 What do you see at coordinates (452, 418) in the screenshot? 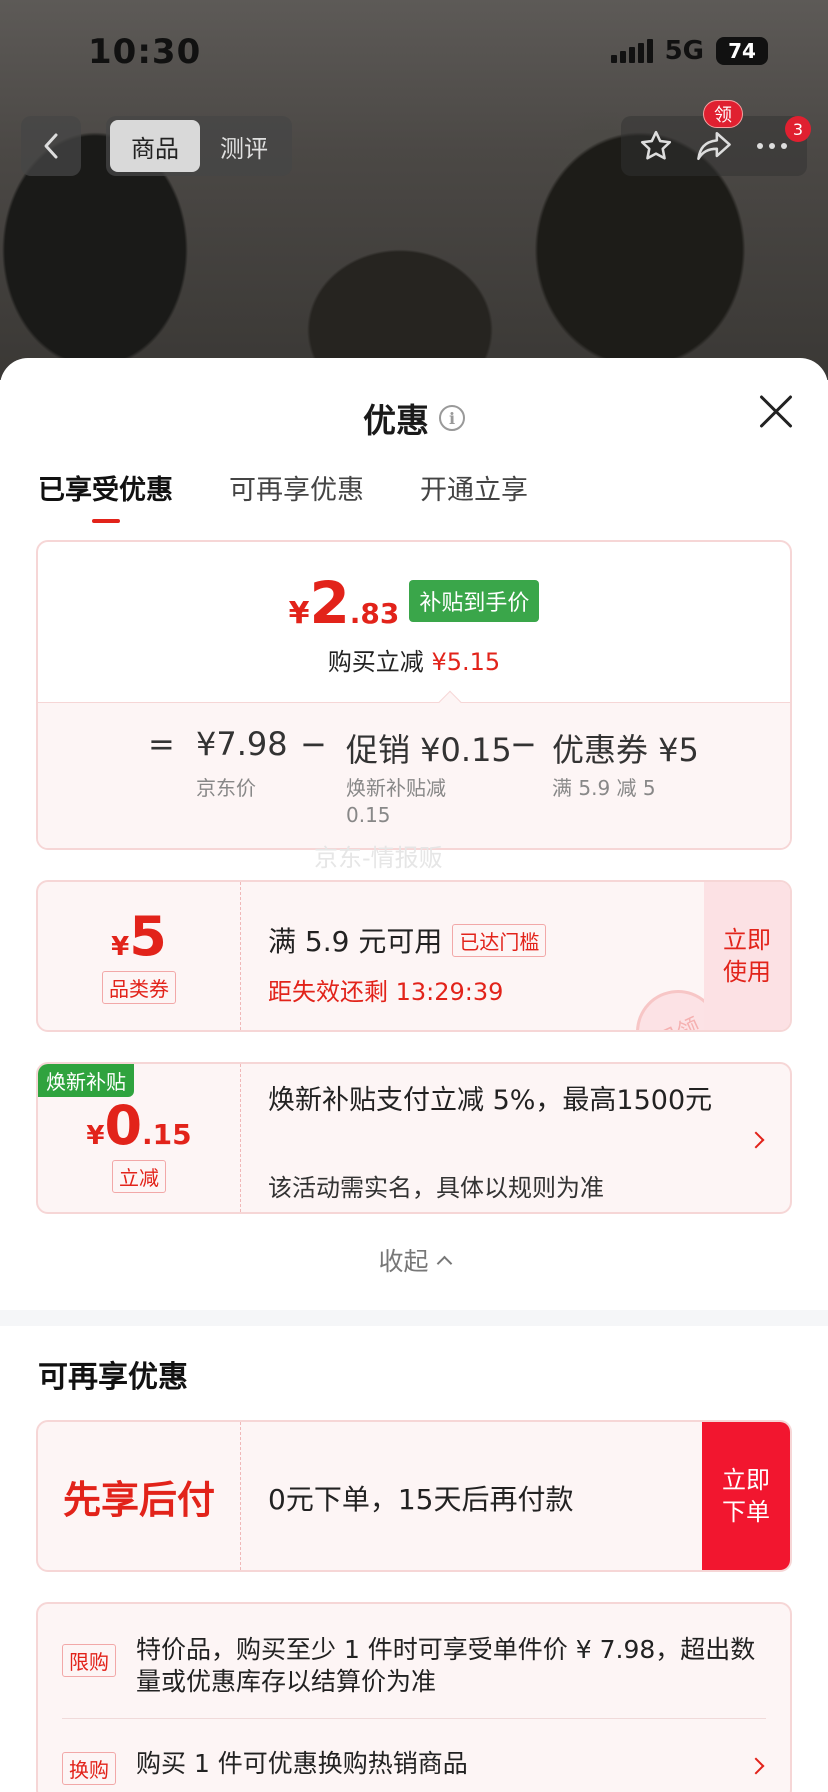
I see `info-icon: i` at bounding box center [452, 418].